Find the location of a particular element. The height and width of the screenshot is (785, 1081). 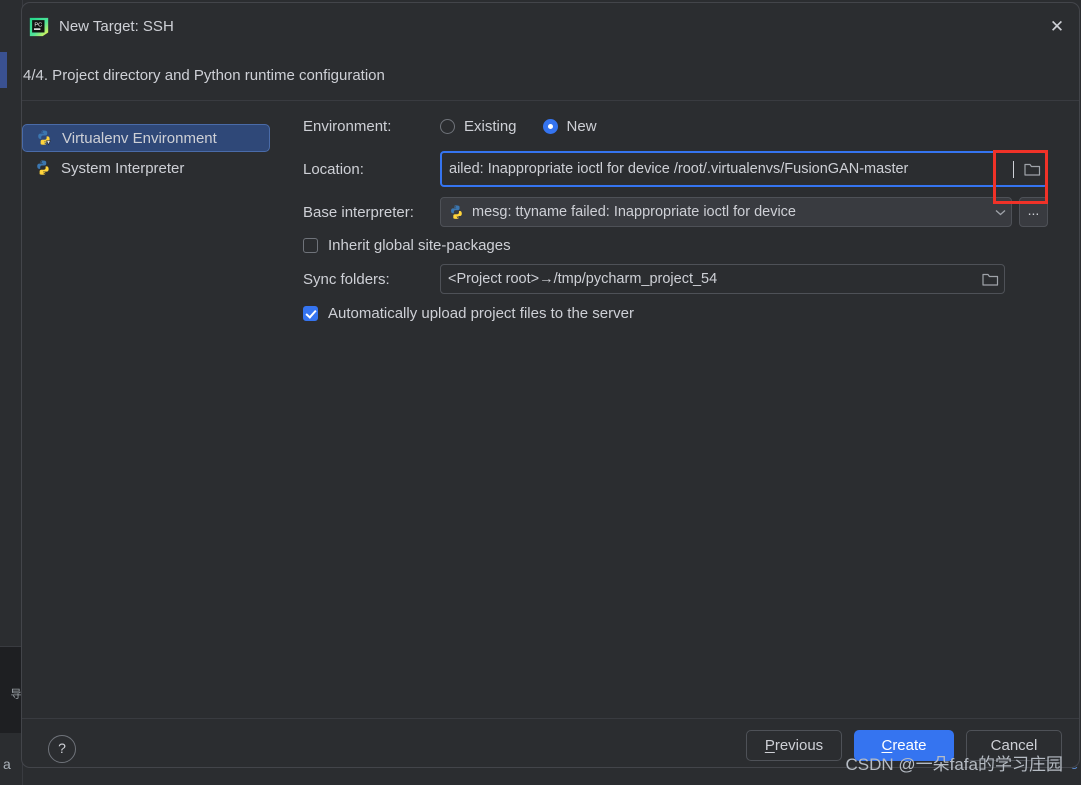

environment-radio-group: Existing New is located at coordinates (518, 126).